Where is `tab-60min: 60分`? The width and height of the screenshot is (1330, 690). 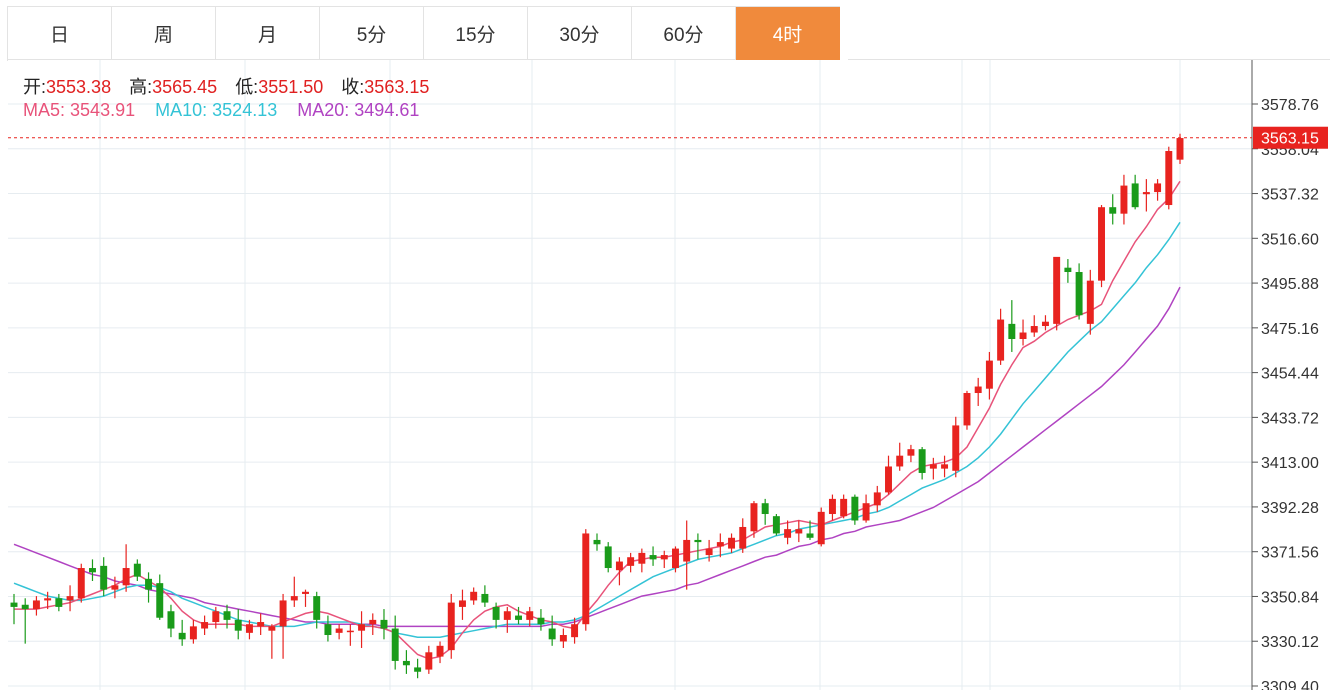 tab-60min: 60分 is located at coordinates (684, 33).